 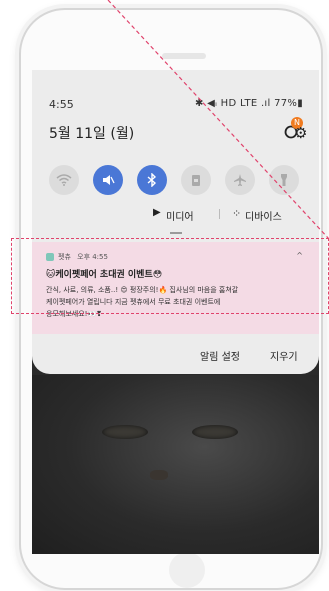 What do you see at coordinates (133, 302) in the screenshot?
I see `notification-body-line: 케이펫페어가 열립니다 지금 펫츄에서 무료 초대권 이벤트에` at bounding box center [133, 302].